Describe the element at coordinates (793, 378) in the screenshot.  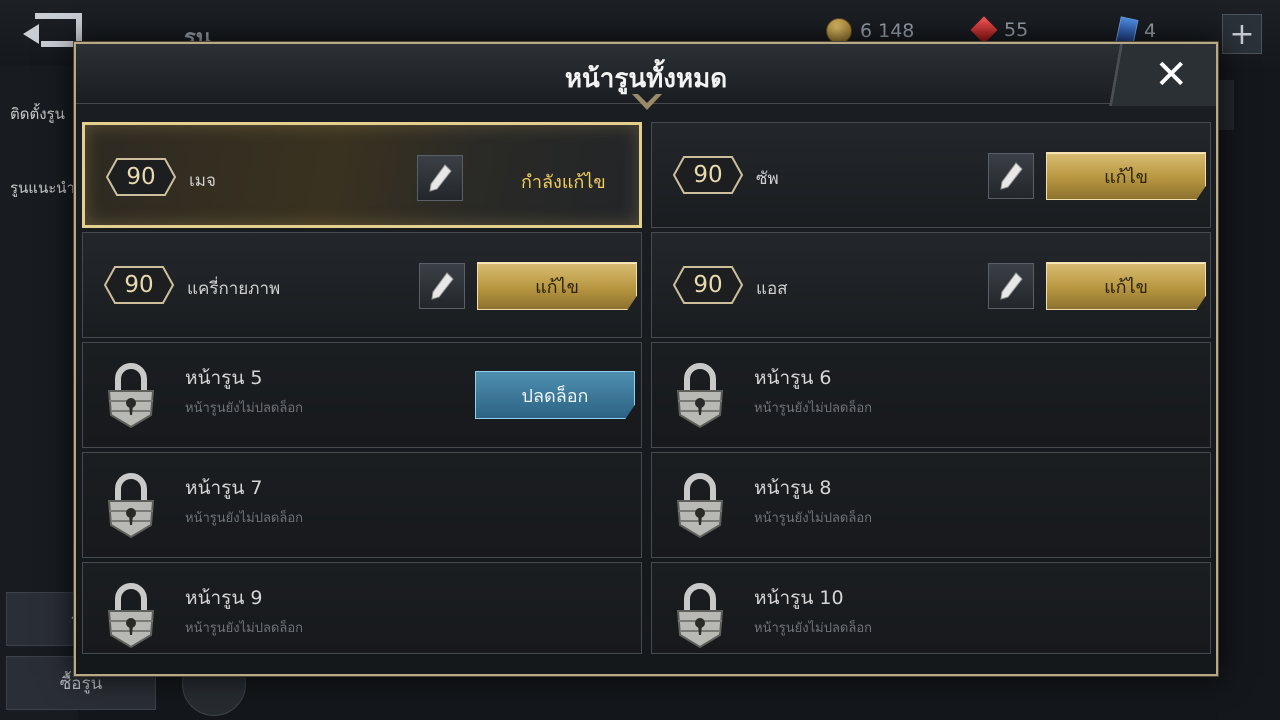
I see `locked-page-title: หน้ารูน 6` at that location.